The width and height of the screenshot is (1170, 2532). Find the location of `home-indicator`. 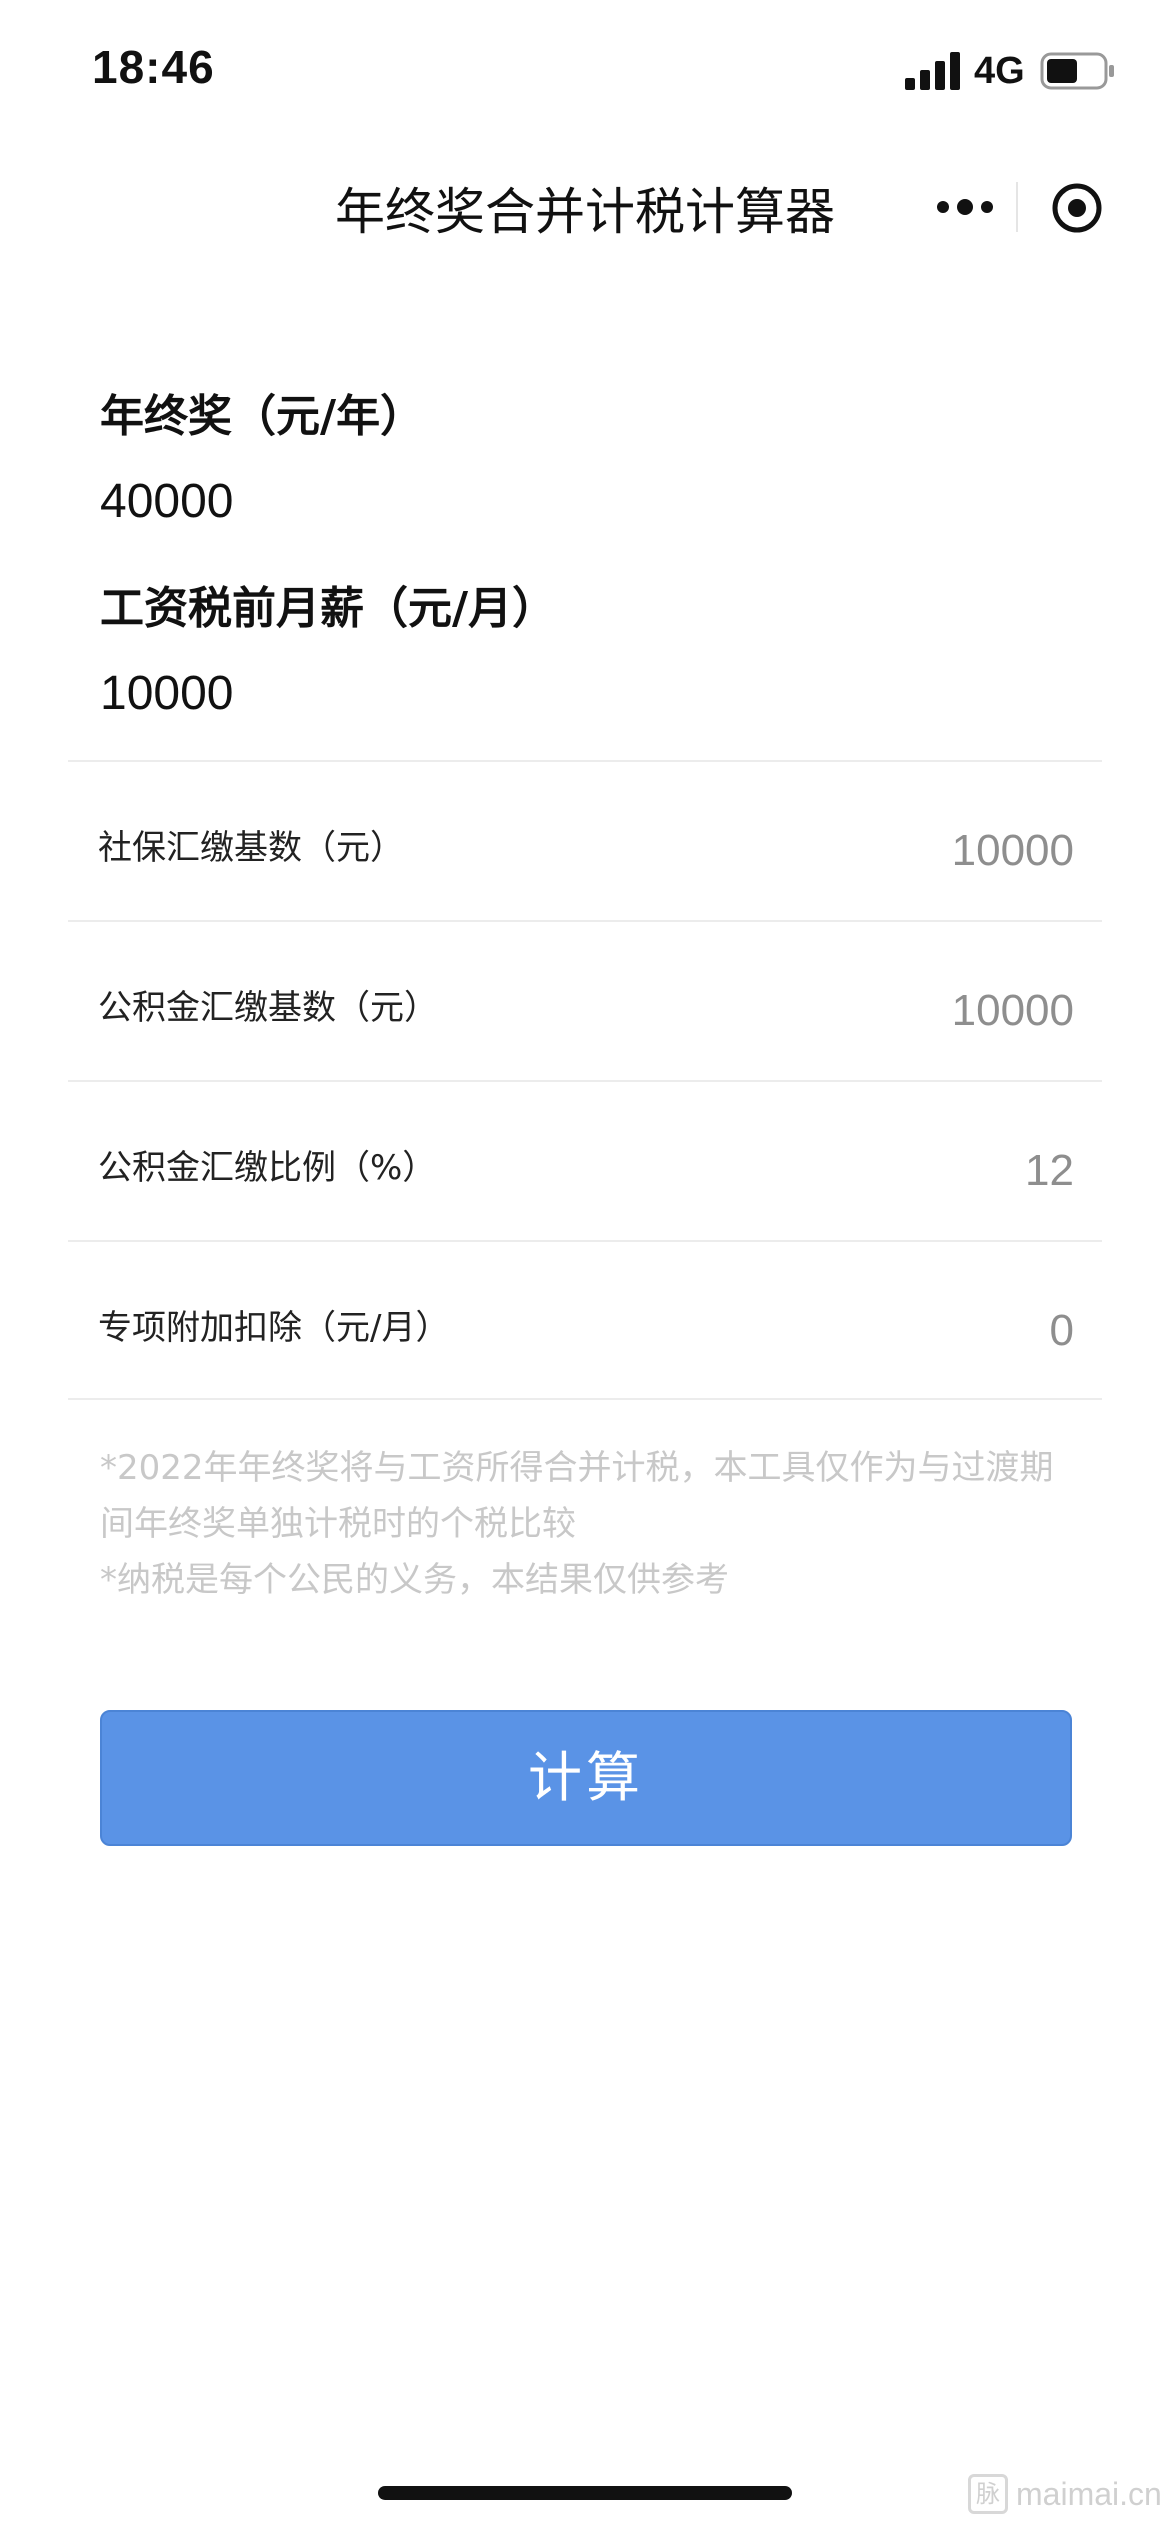

home-indicator is located at coordinates (585, 2493).